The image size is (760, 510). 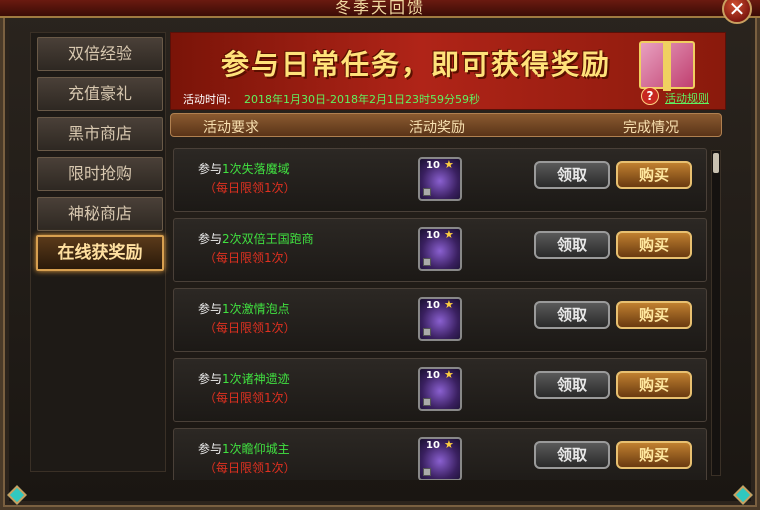 I want to click on task-name: 1次失落魔域, so click(x=256, y=169).